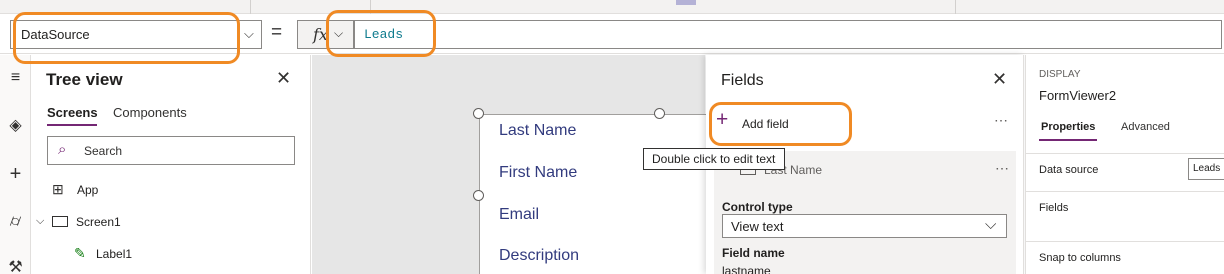 Image resolution: width=1224 pixels, height=274 pixels. What do you see at coordinates (746, 269) in the screenshot?
I see `field-name-value: lastname` at bounding box center [746, 269].